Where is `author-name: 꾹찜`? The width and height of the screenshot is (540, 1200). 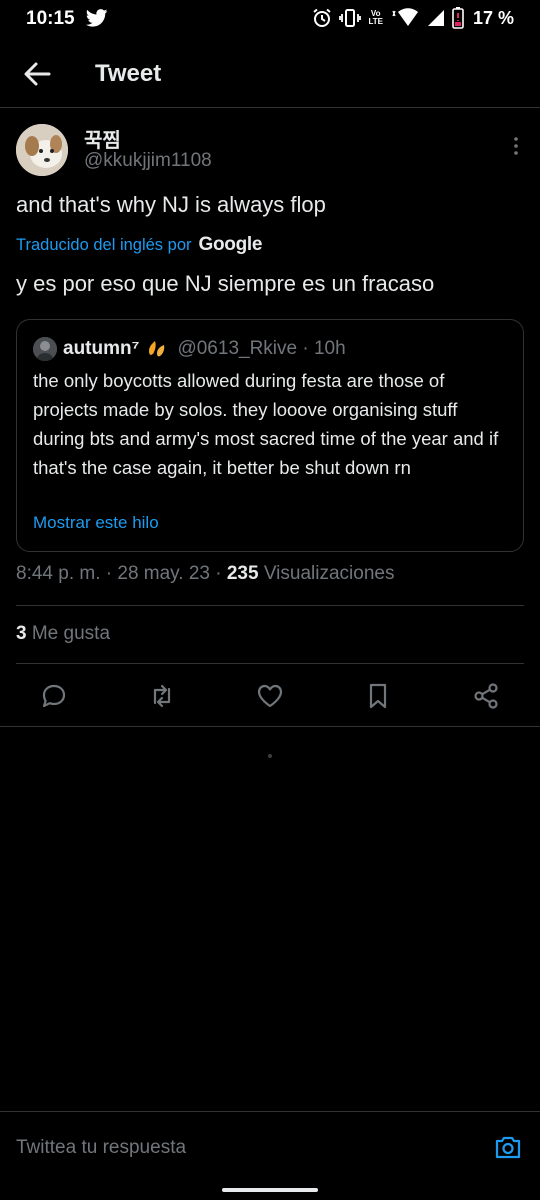 author-name: 꾹찜 is located at coordinates (102, 138).